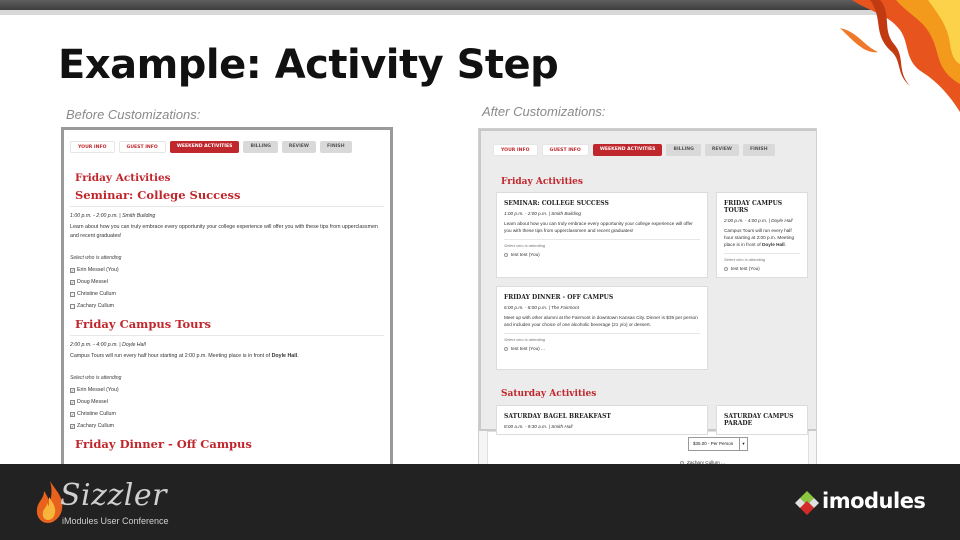 This screenshot has height=540, width=960. I want to click on event-title: Friday Dinner - Off Campus, so click(163, 444).